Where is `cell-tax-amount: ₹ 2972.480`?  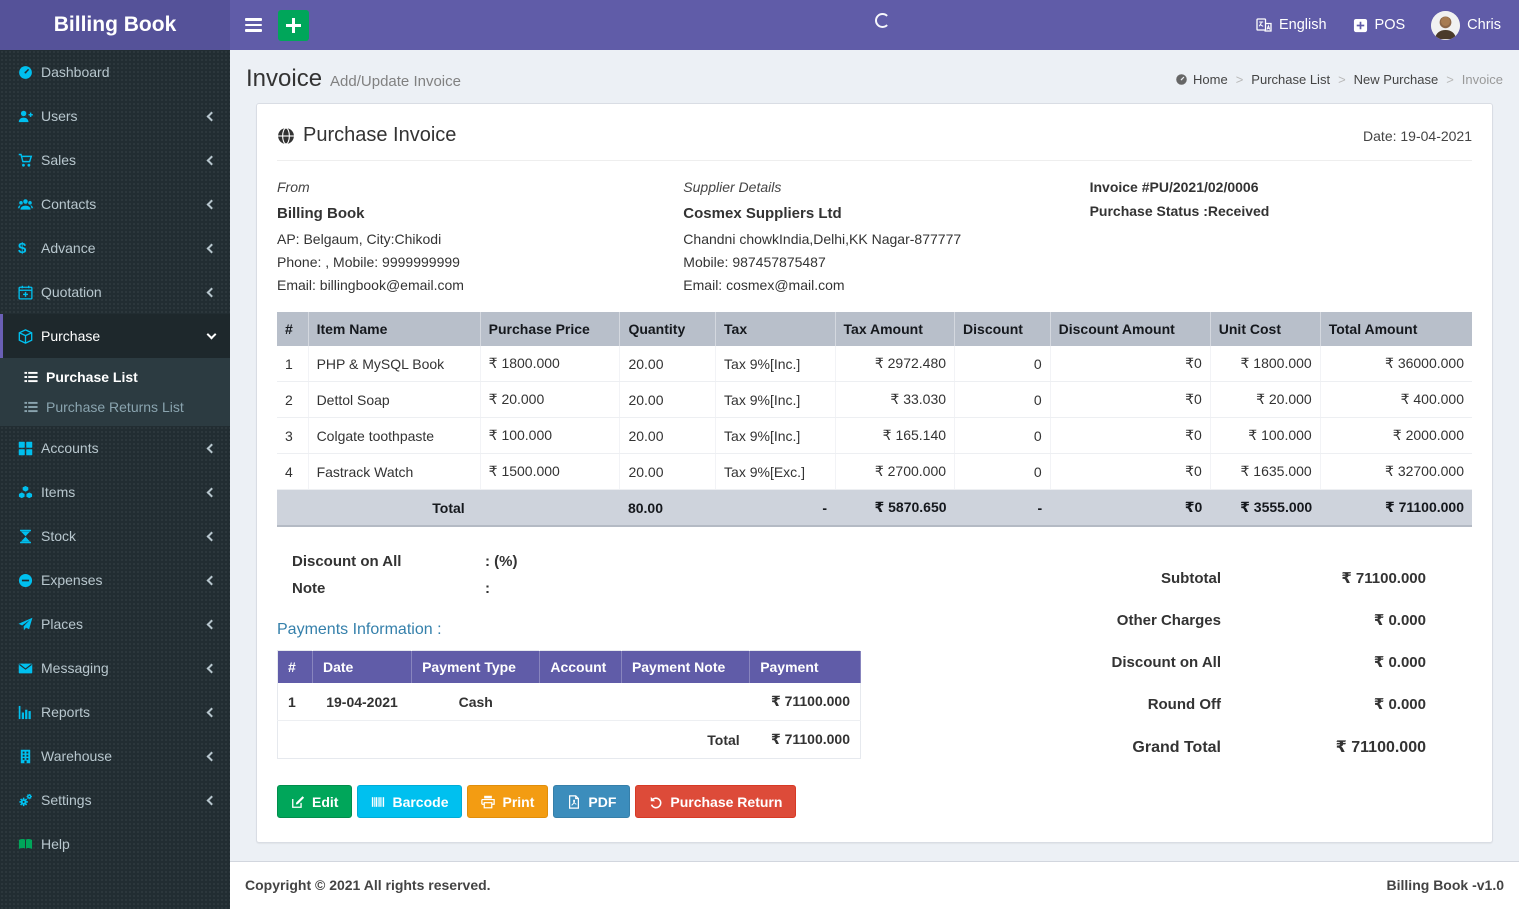
cell-tax-amount: ₹ 2972.480 is located at coordinates (895, 364).